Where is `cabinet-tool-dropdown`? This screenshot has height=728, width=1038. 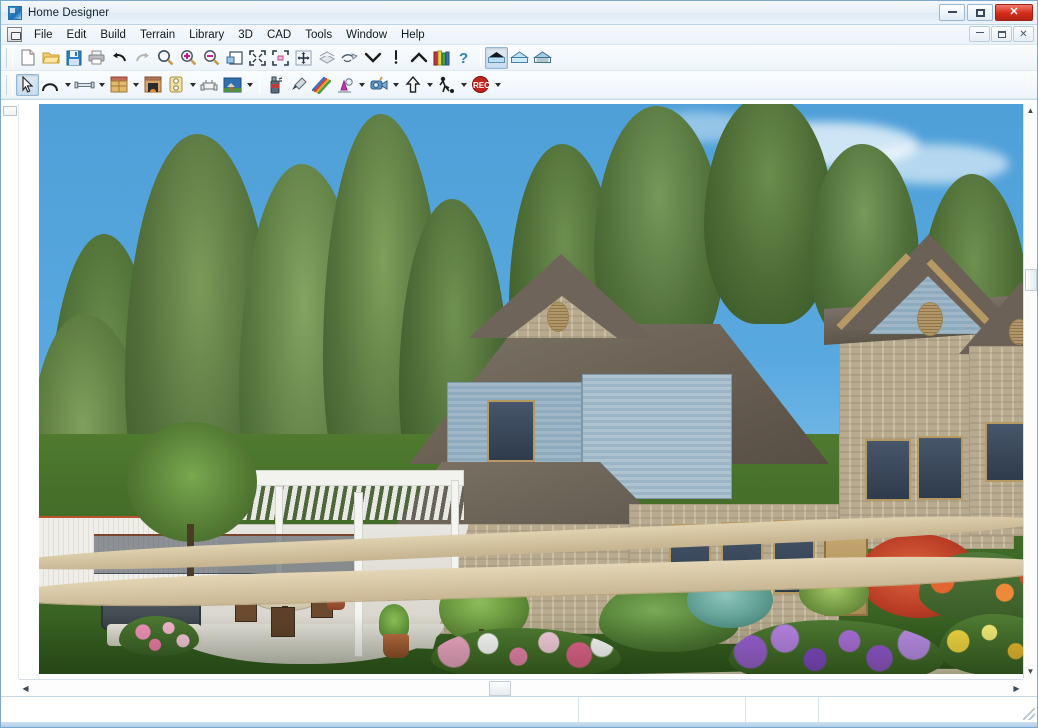 cabinet-tool-dropdown is located at coordinates (135, 85).